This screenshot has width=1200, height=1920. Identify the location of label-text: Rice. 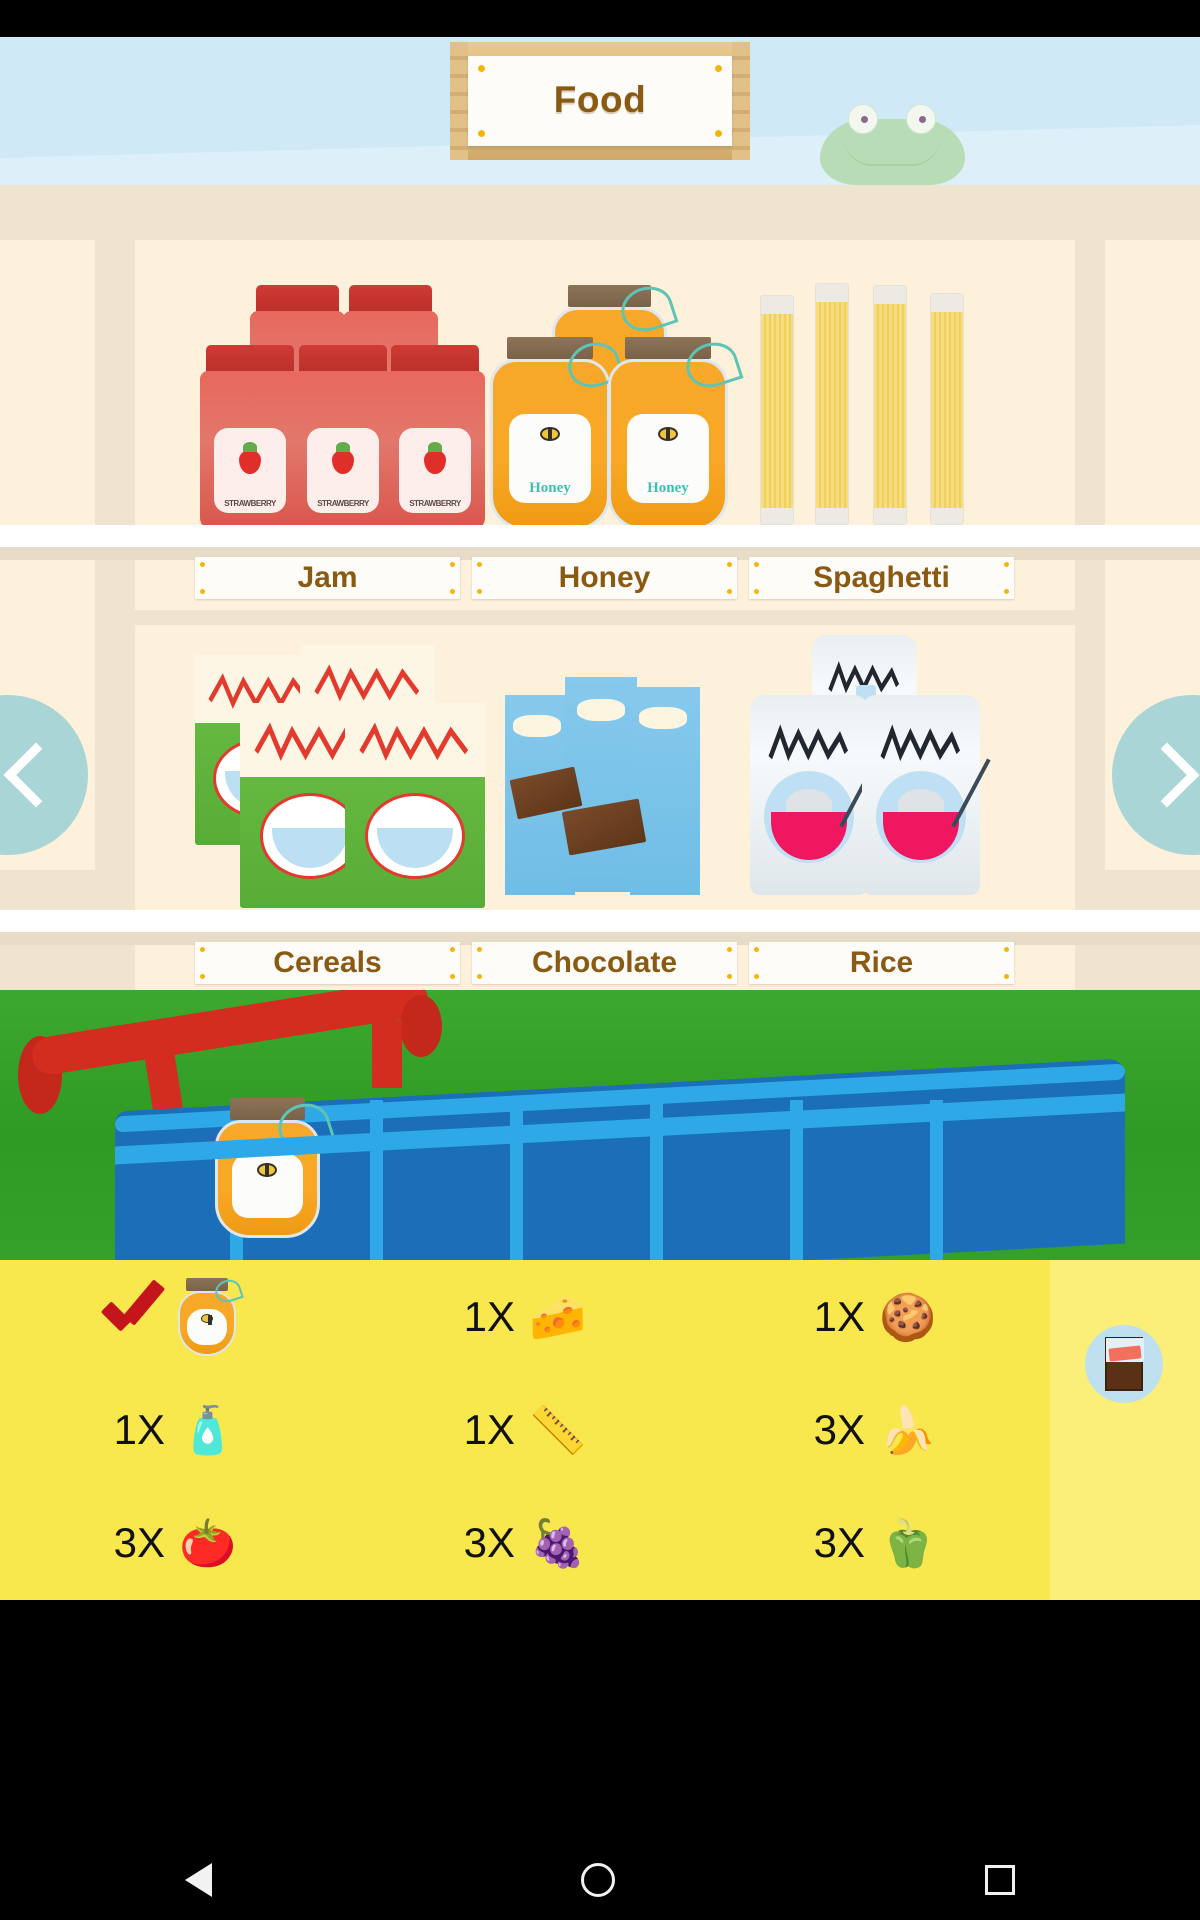
(881, 962).